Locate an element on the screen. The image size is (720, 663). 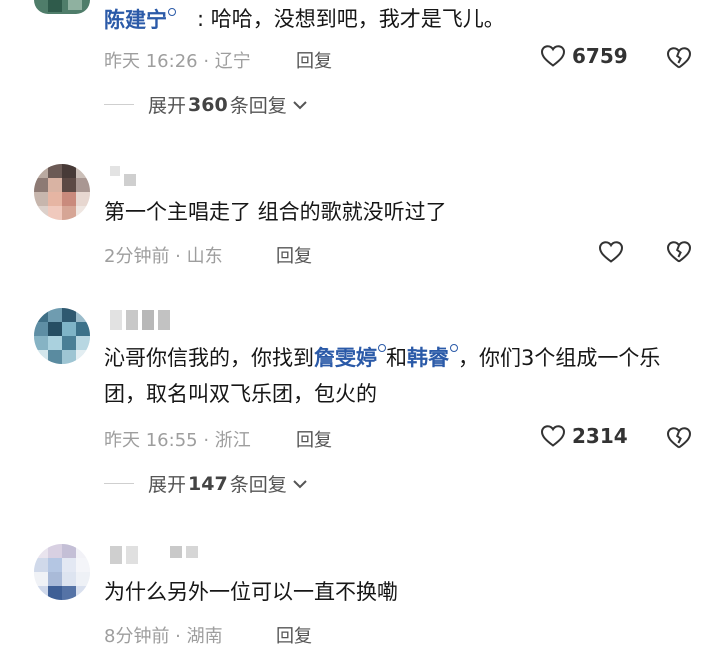
comment-body: 沁哥你信我的，你找到 is located at coordinates (209, 358).